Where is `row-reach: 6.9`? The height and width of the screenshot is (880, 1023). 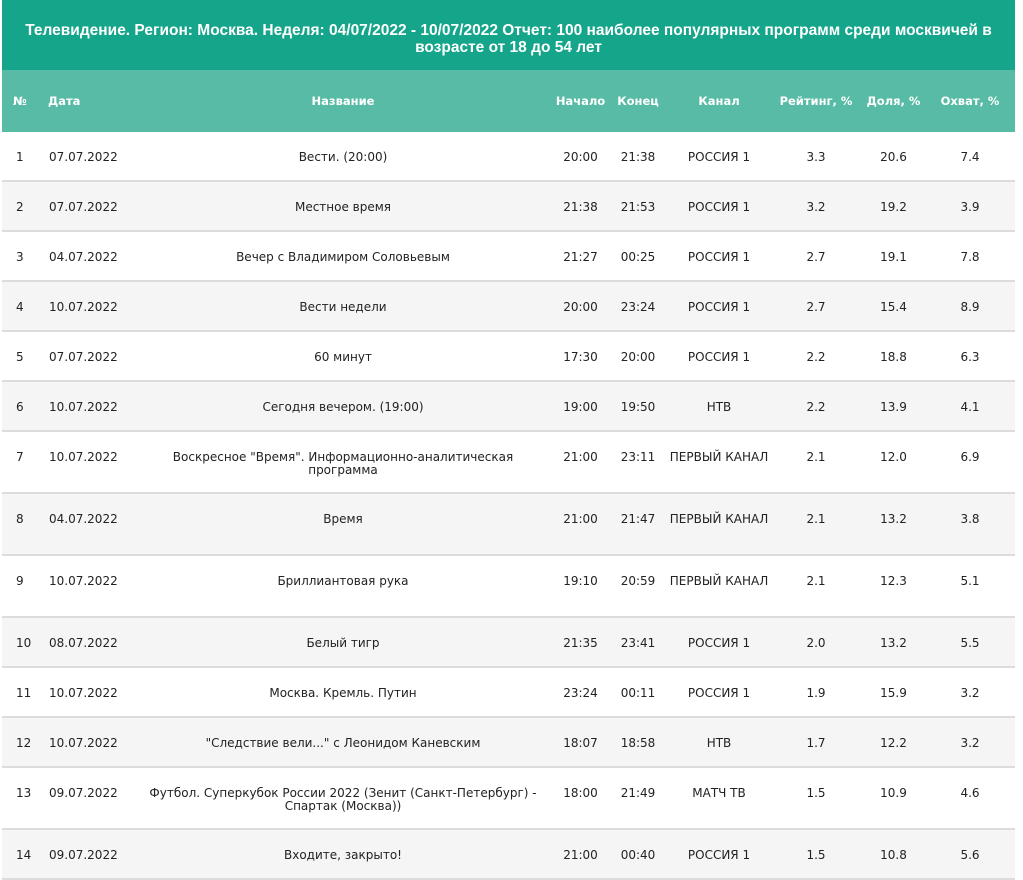 row-reach: 6.9 is located at coordinates (970, 457).